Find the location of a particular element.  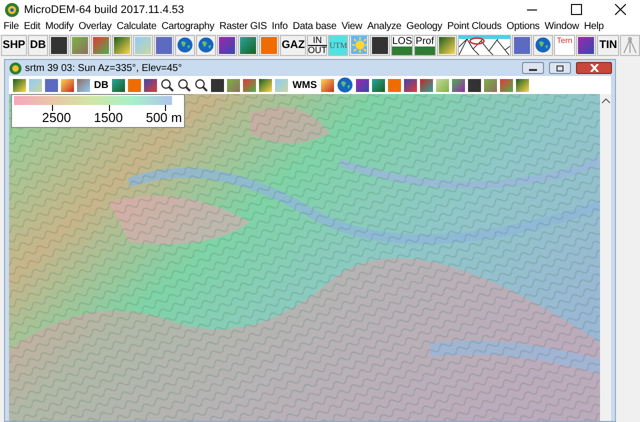

restore-button is located at coordinates (560, 68).